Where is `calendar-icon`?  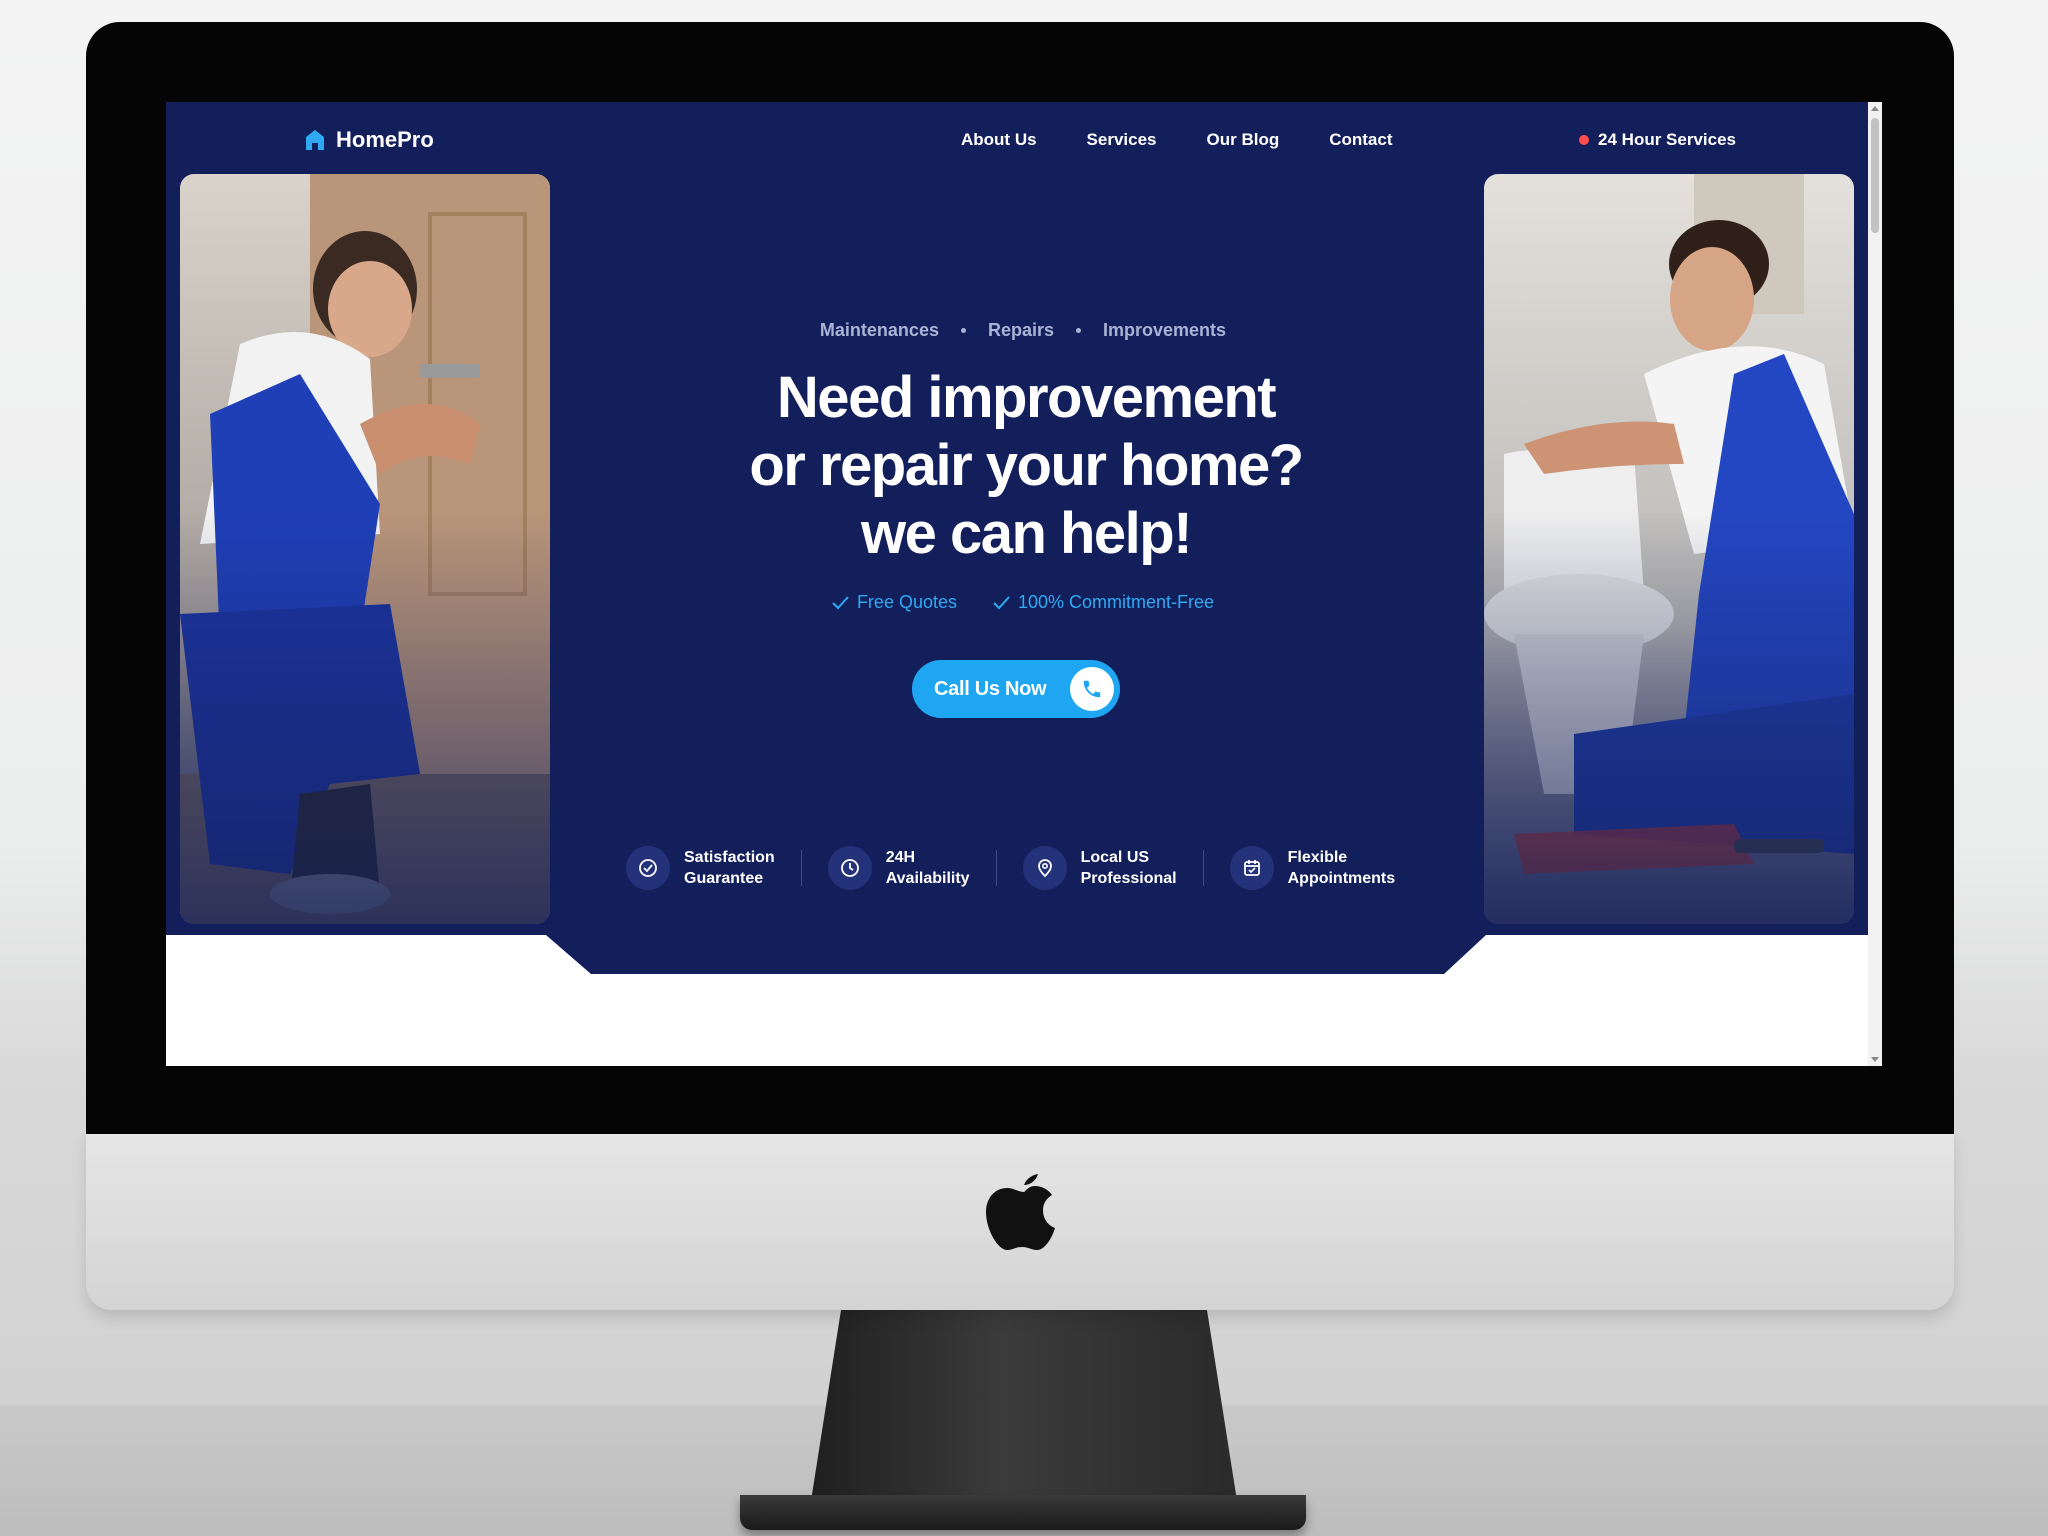
calendar-icon is located at coordinates (1251, 868).